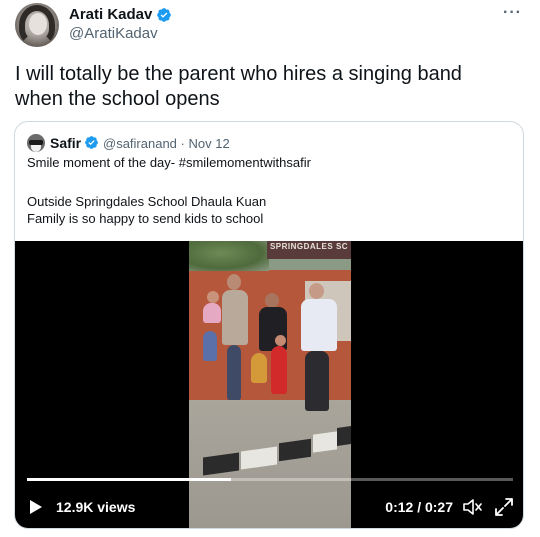  I want to click on video-progress-bar, so click(270, 479).